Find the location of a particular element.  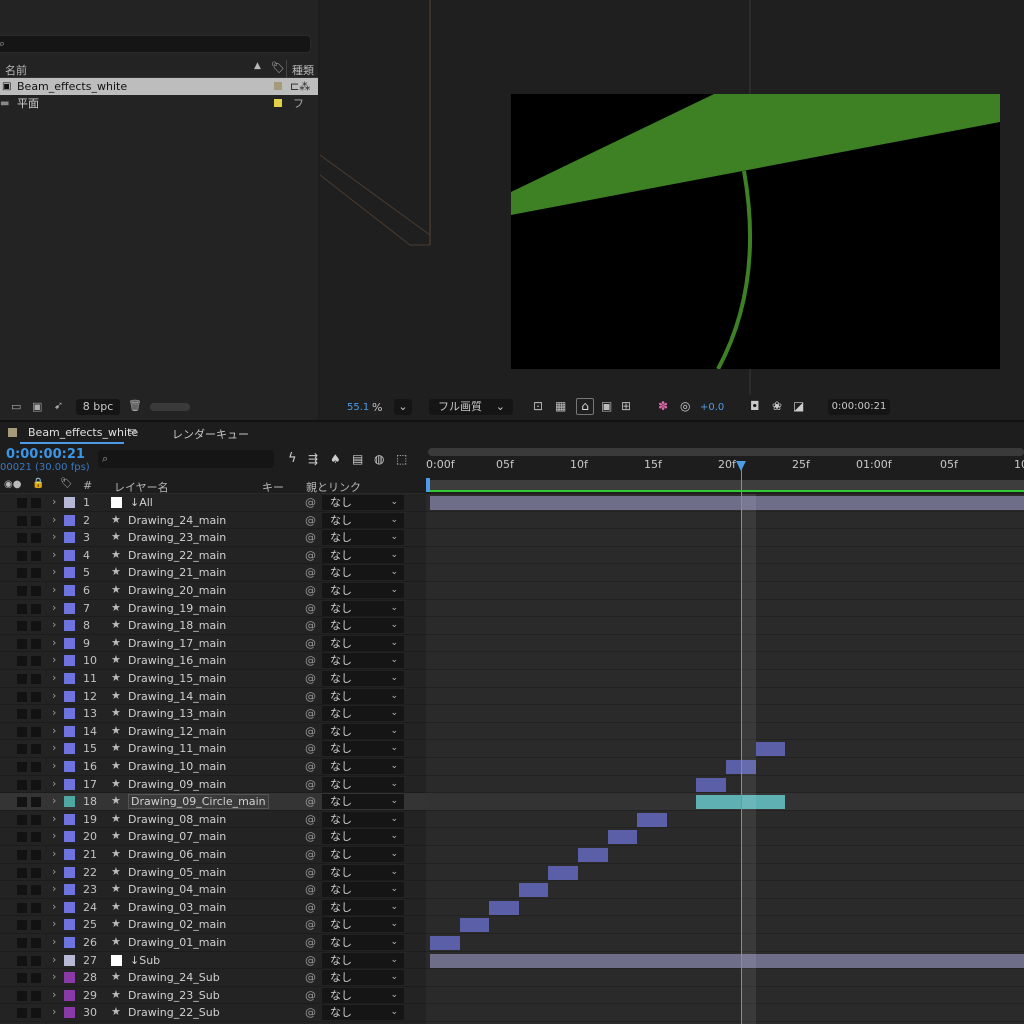

zoom-value: 55.1 is located at coordinates (358, 407).